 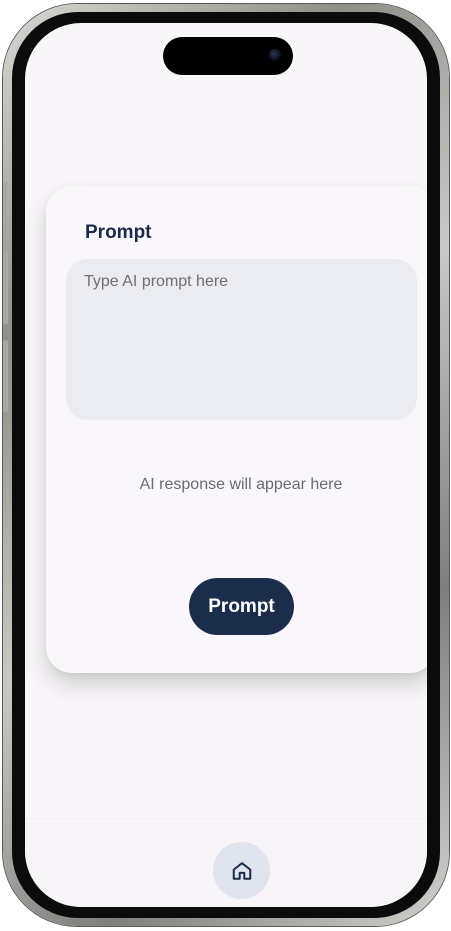 I want to click on home-icon, so click(x=241, y=870).